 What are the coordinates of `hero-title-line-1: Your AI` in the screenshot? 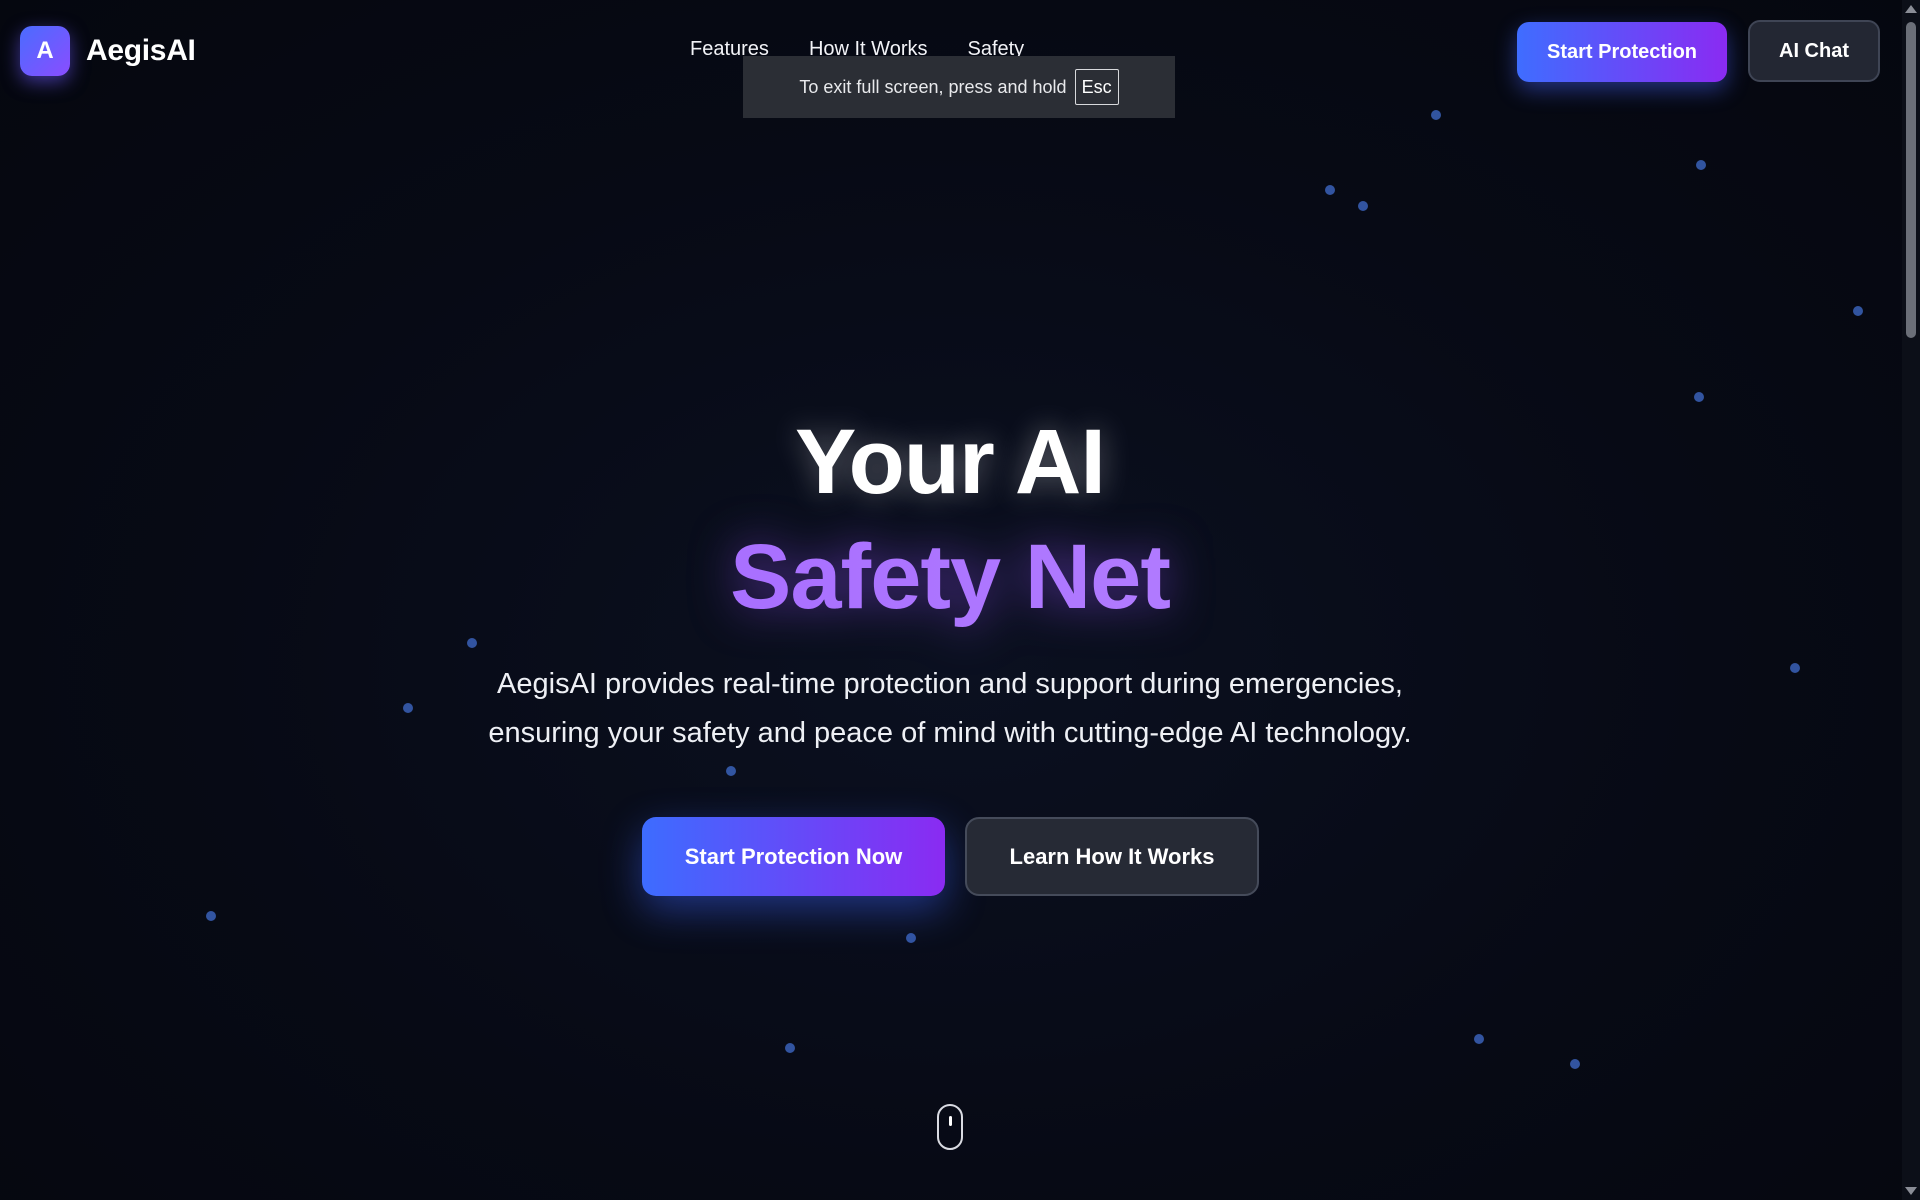 It's located at (950, 462).